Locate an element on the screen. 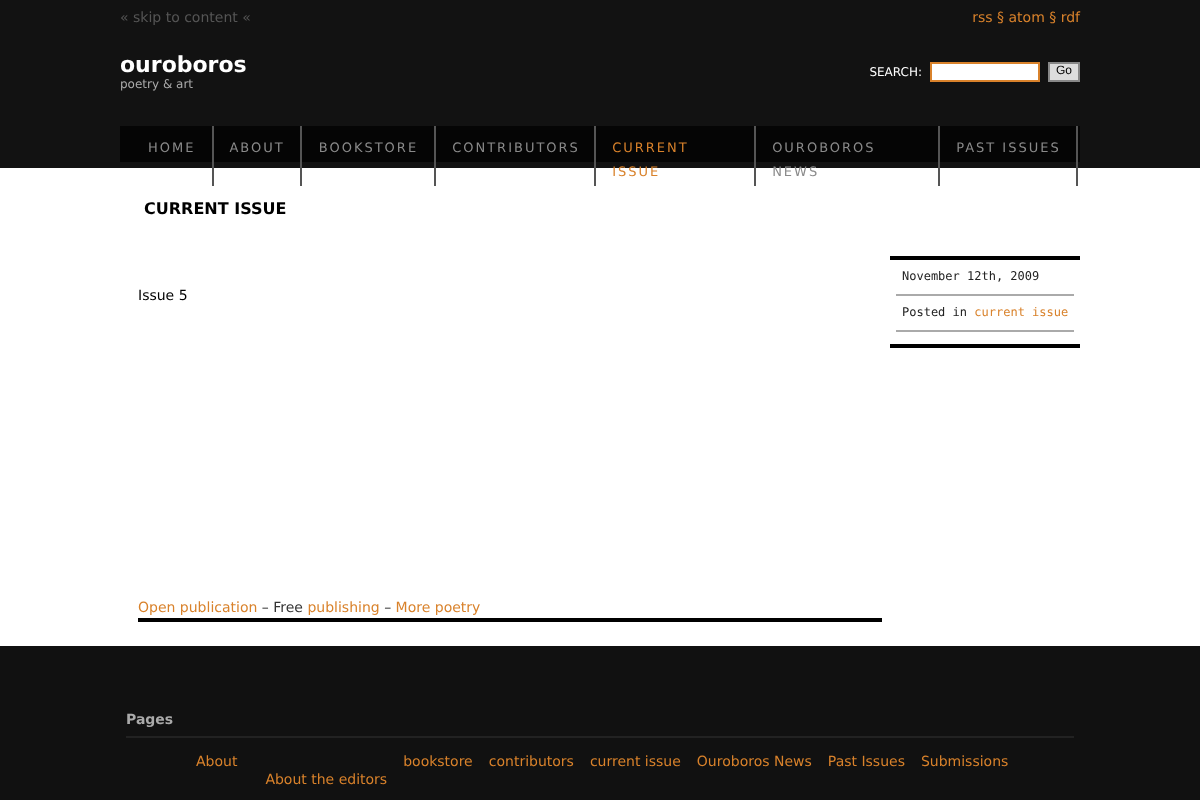 The image size is (1200, 800). post-title: CURRENT ISSUE is located at coordinates (216, 209).